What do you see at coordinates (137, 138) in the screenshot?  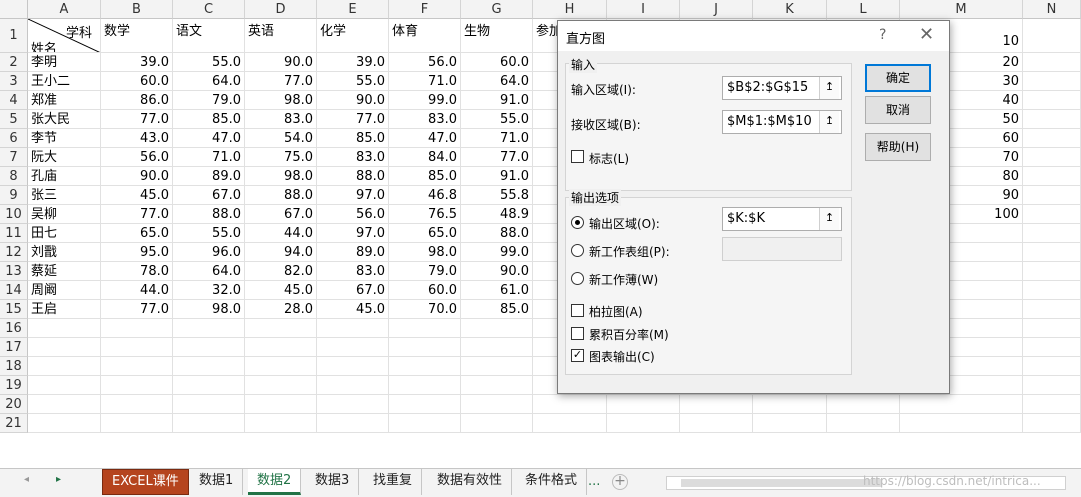 I see `score-cell: 43.0` at bounding box center [137, 138].